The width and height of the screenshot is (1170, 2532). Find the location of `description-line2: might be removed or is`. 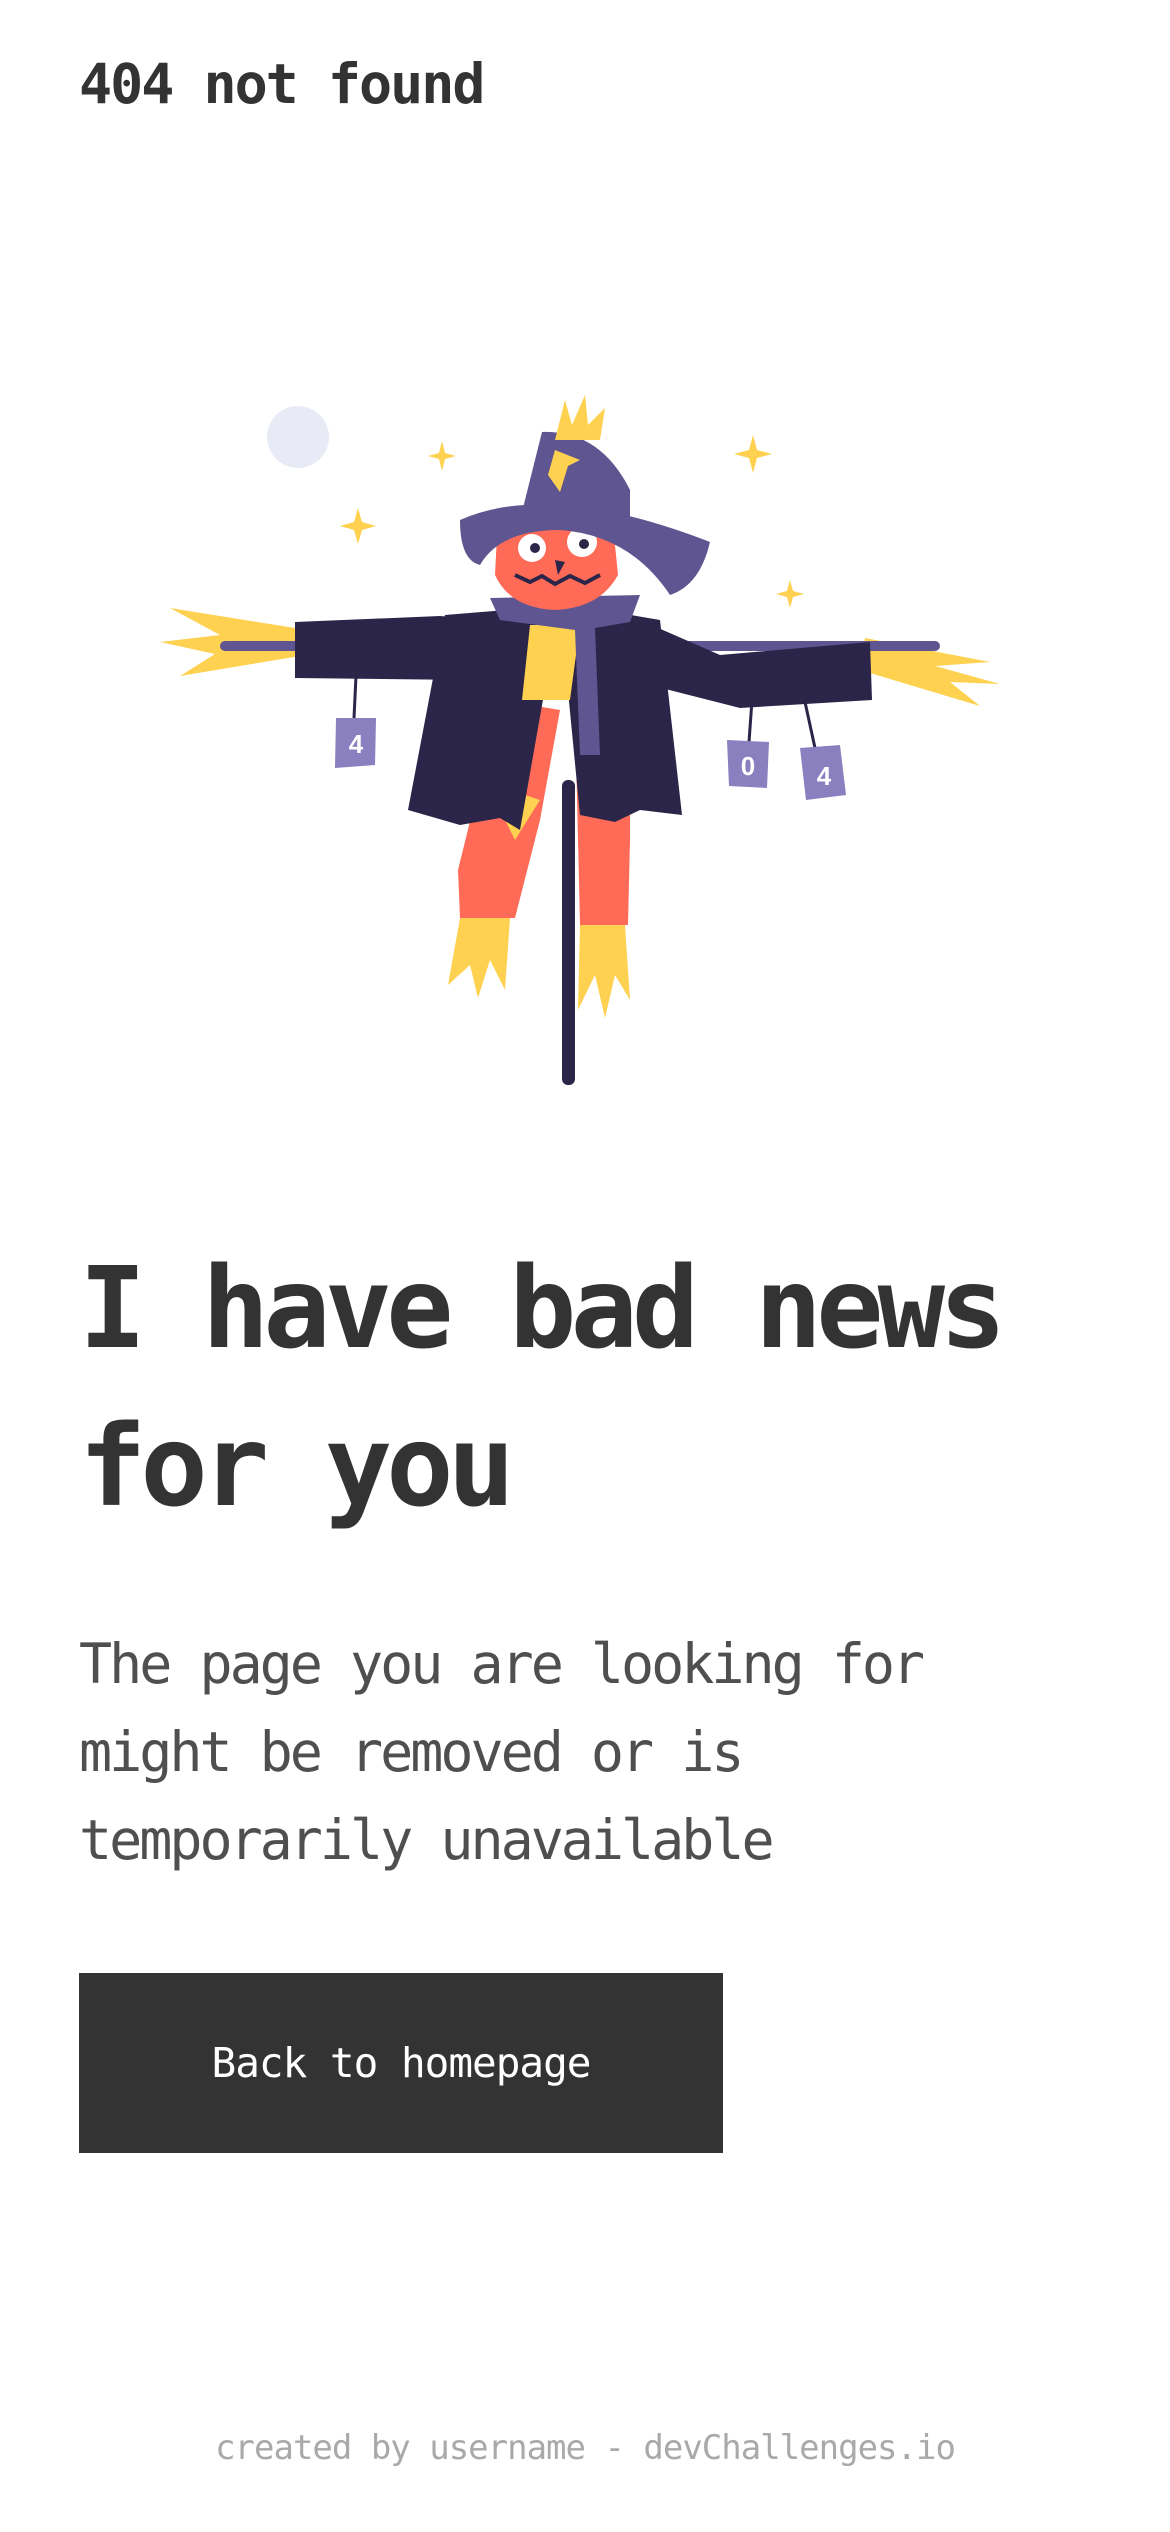

description-line2: might be removed or is is located at coordinates (411, 1752).